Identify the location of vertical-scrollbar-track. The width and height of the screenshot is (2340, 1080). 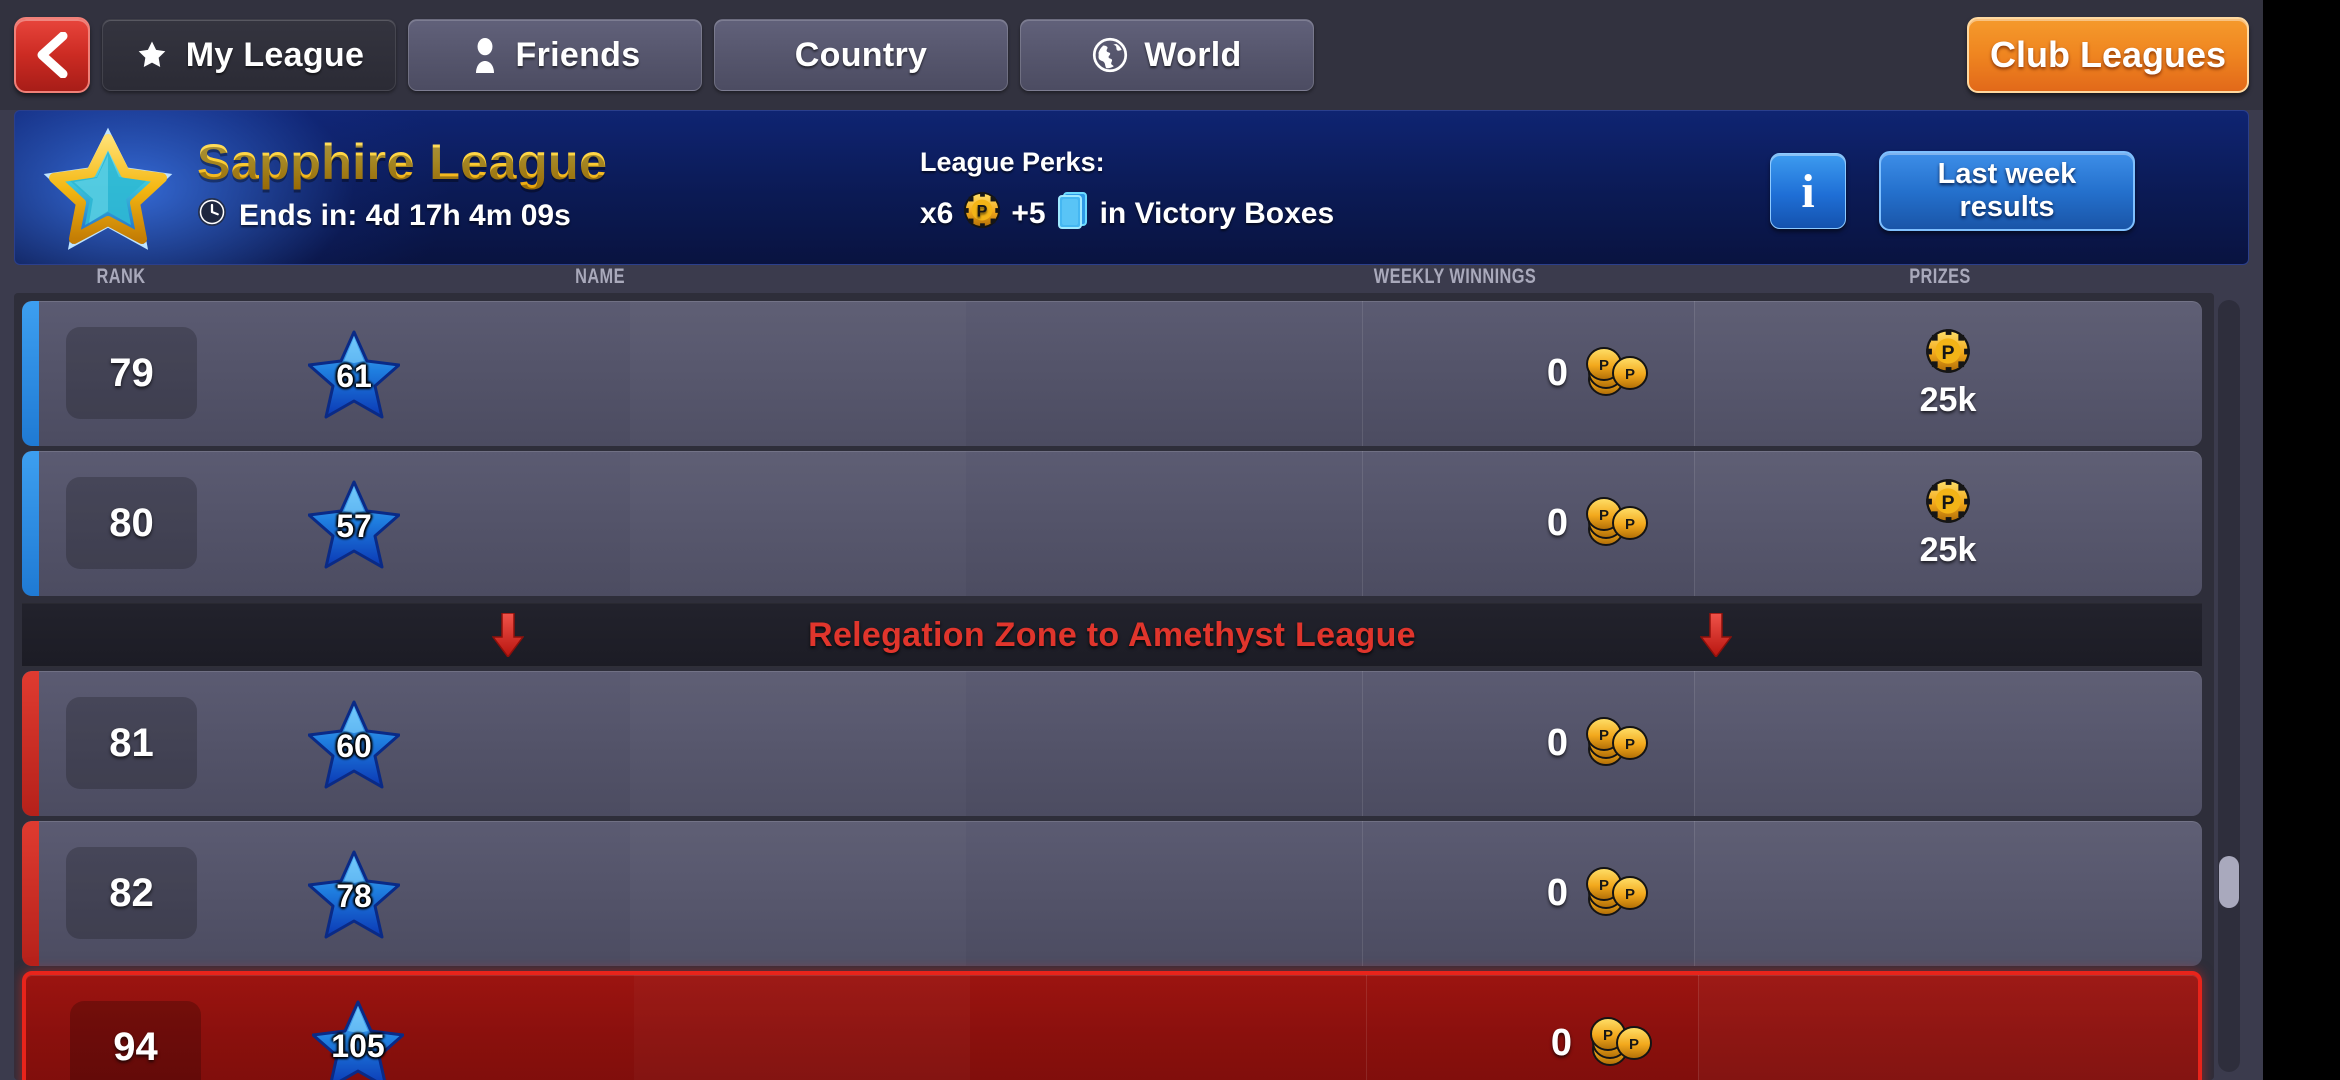
(2229, 686).